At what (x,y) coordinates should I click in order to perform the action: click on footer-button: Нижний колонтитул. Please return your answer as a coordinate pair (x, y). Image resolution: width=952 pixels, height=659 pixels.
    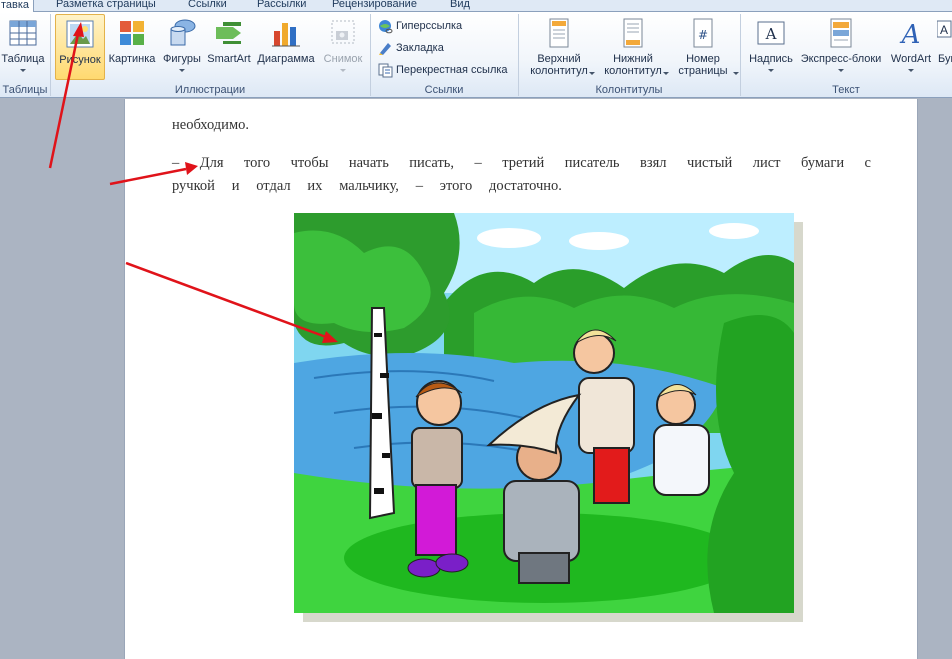
    Looking at the image, I should click on (633, 47).